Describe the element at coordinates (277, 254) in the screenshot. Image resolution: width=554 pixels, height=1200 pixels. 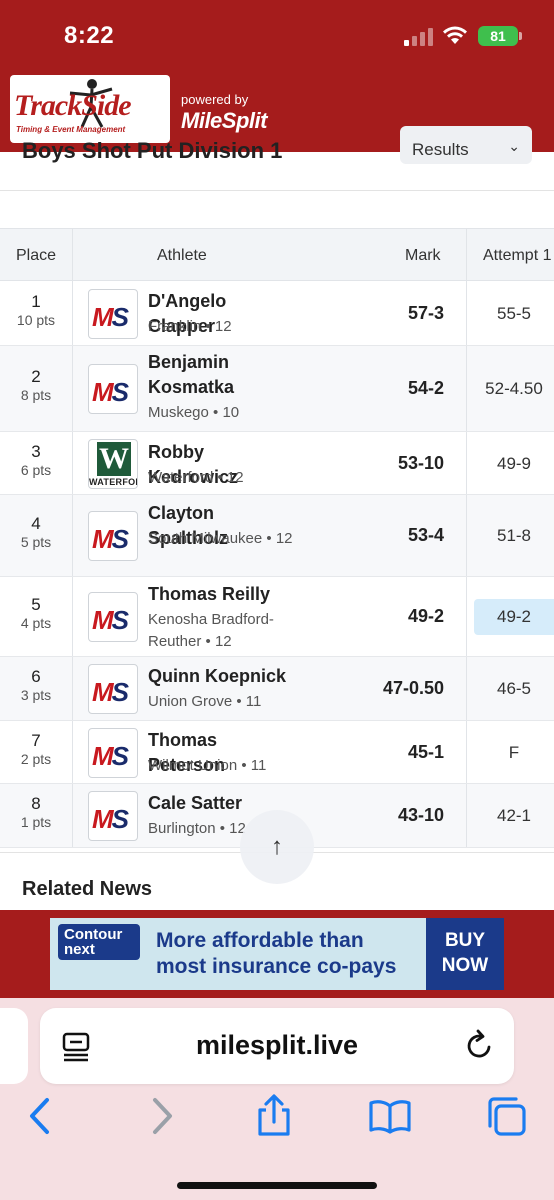
I see `table-header: Place Athlete Mark Attempt 1` at that location.